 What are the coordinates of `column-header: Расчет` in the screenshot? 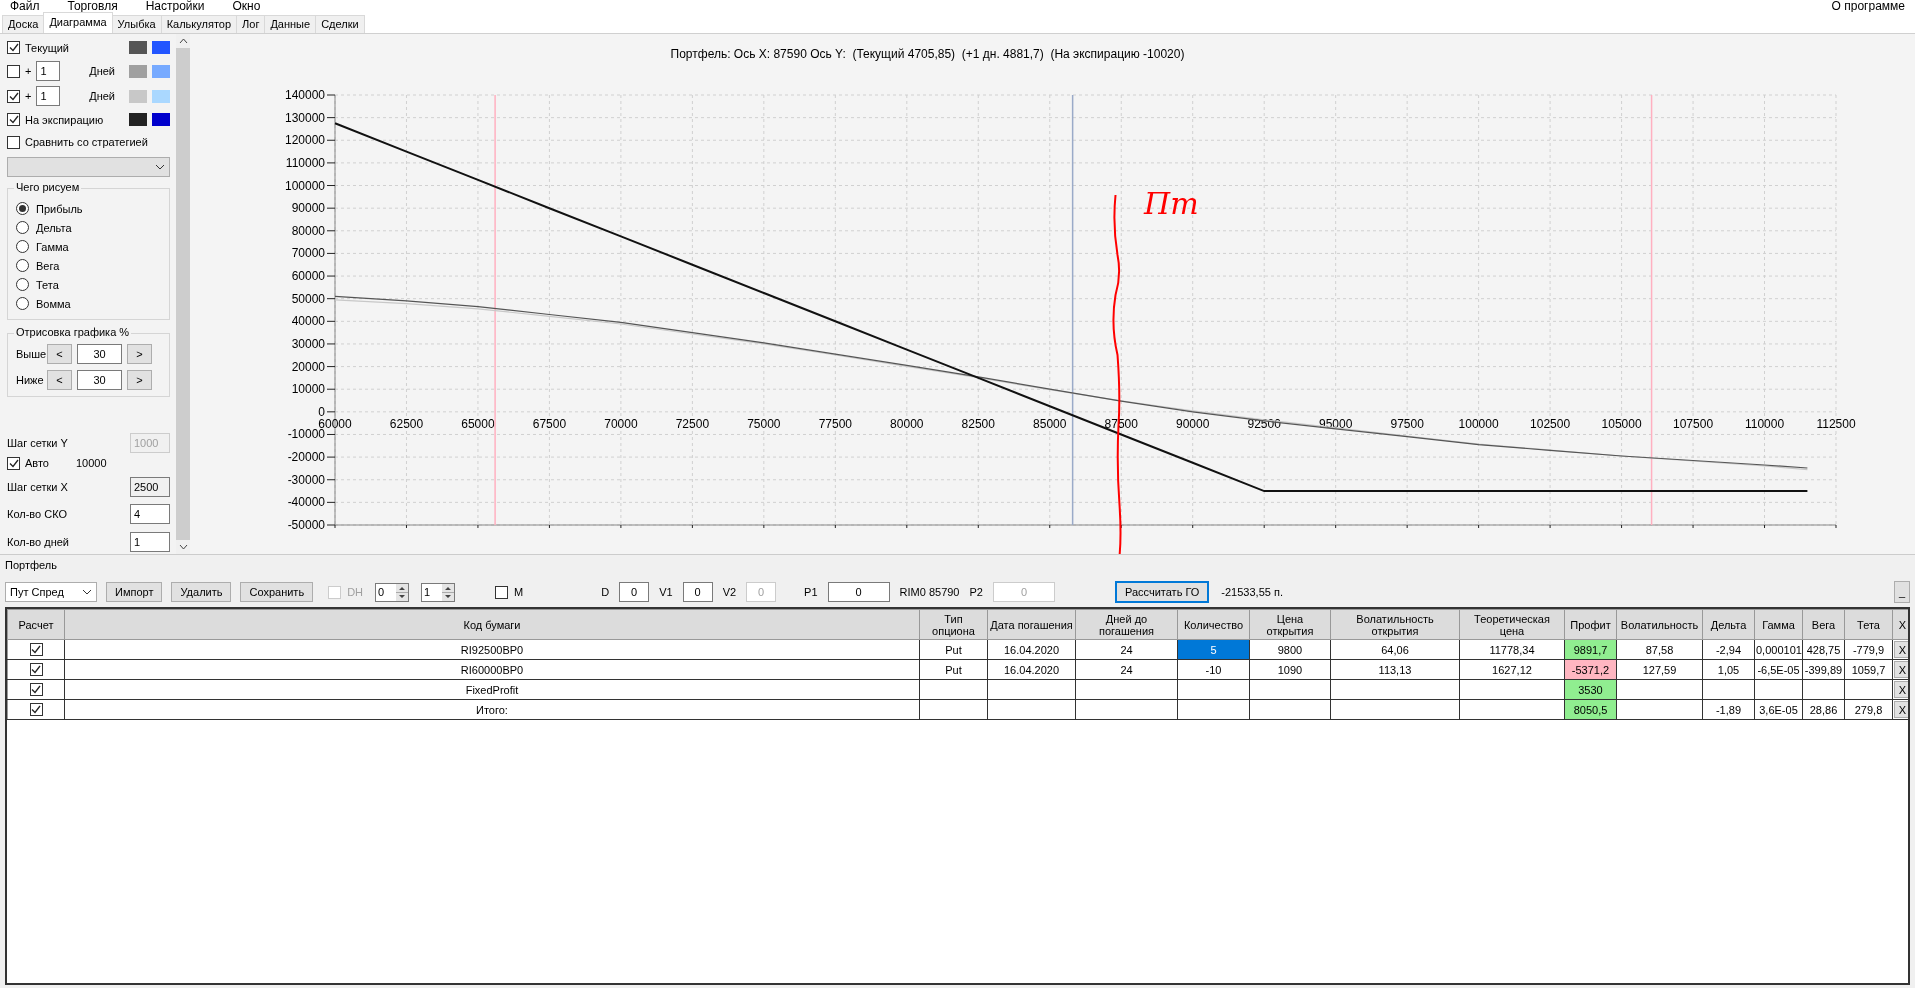 It's located at (36, 624).